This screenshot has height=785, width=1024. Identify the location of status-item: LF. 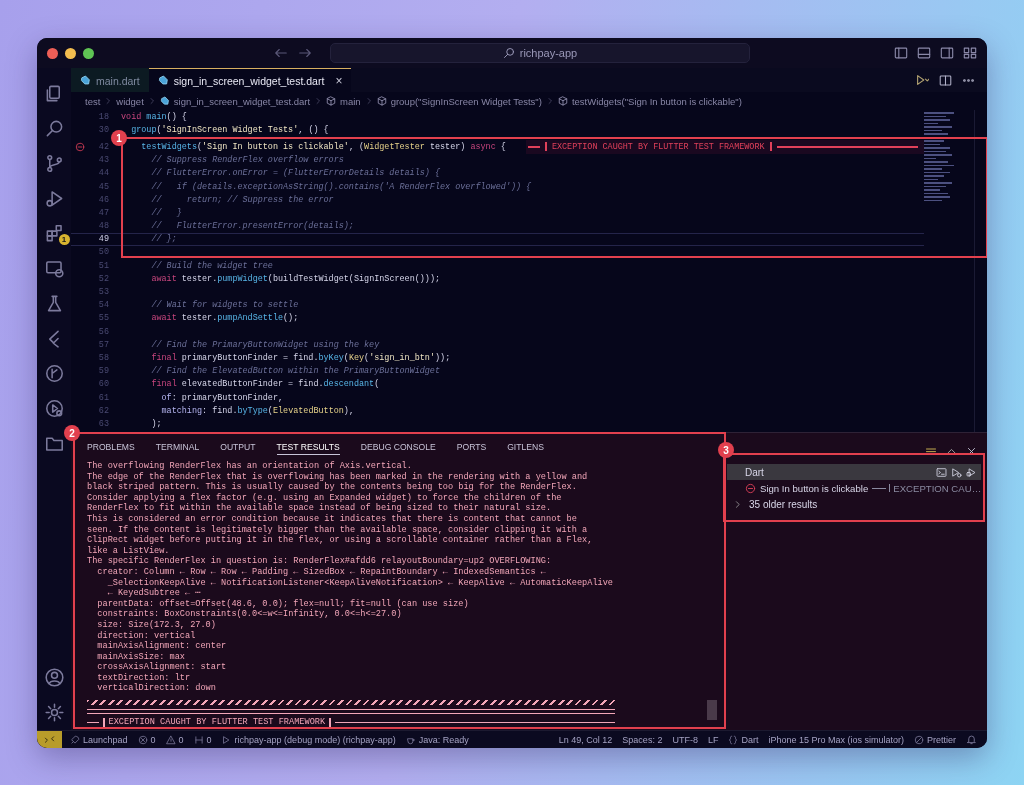
(713, 739).